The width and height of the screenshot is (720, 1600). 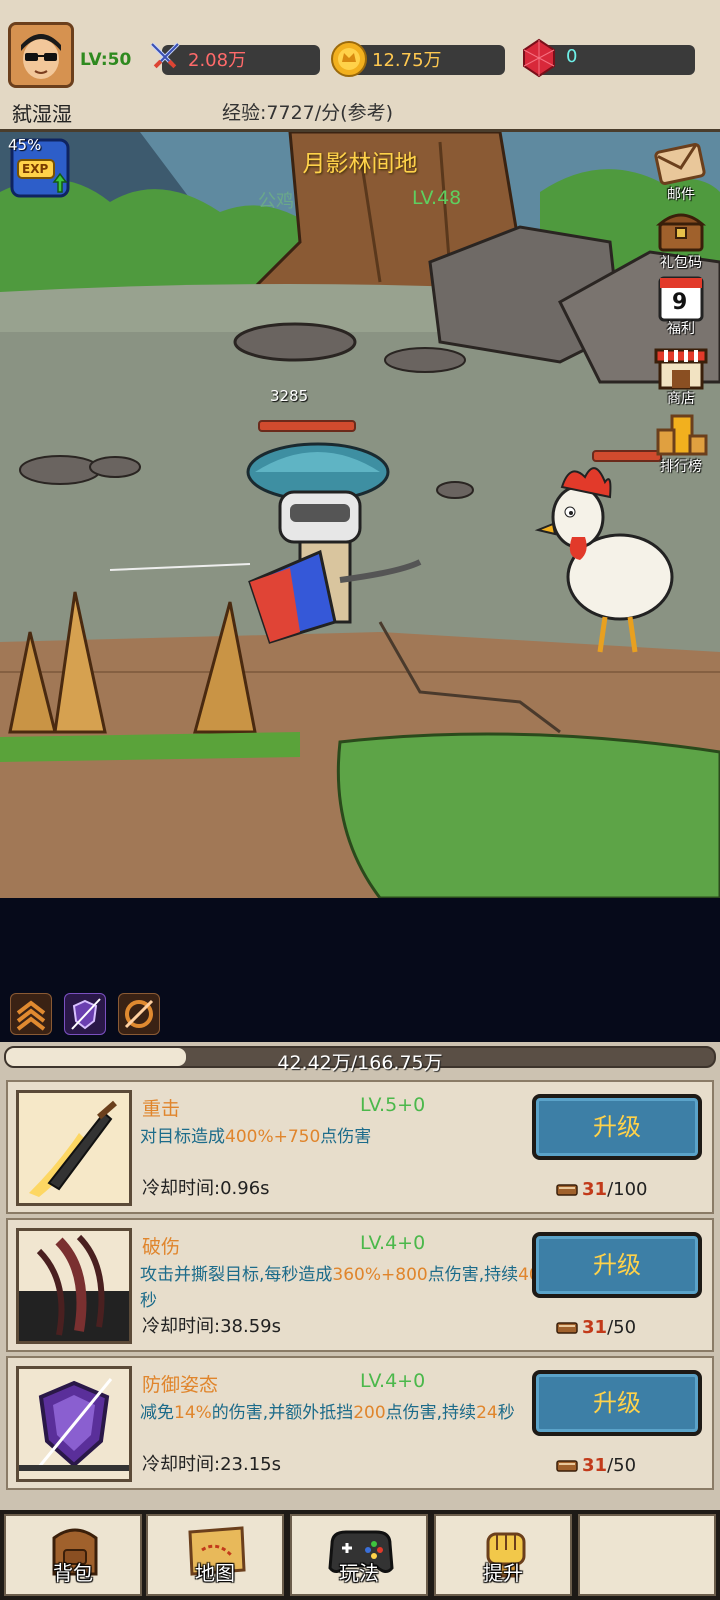 What do you see at coordinates (681, 195) in the screenshot?
I see `side-label-mail: 邮件` at bounding box center [681, 195].